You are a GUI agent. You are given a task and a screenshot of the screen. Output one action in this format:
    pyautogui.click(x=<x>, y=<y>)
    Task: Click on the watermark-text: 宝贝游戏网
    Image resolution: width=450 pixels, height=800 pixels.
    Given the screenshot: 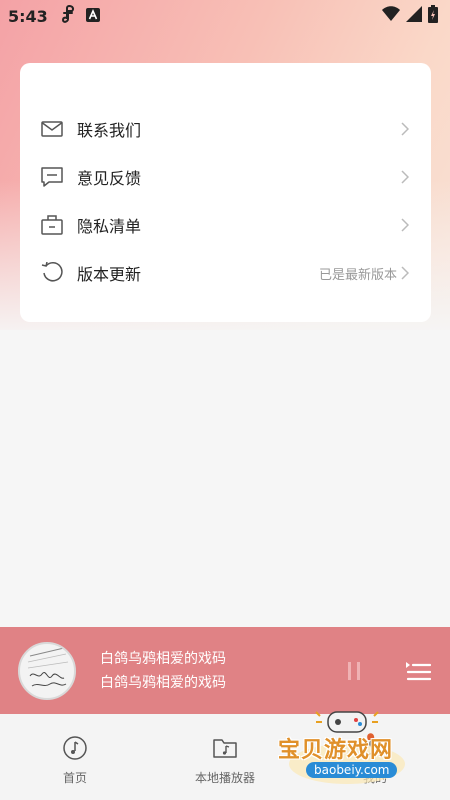 What is the action you would take?
    pyautogui.click(x=336, y=750)
    